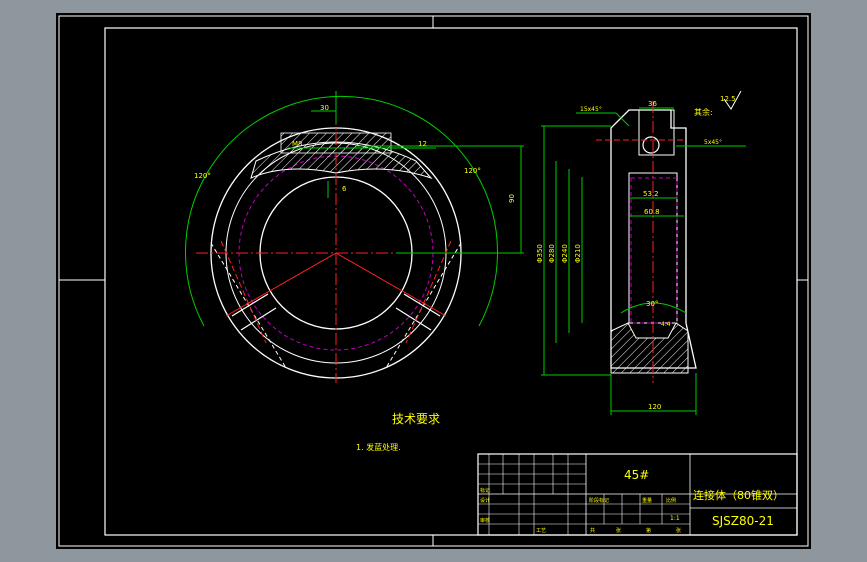 This screenshot has height=562, width=867. What do you see at coordinates (250, 305) in the screenshot?
I see `slot-left-upper` at bounding box center [250, 305].